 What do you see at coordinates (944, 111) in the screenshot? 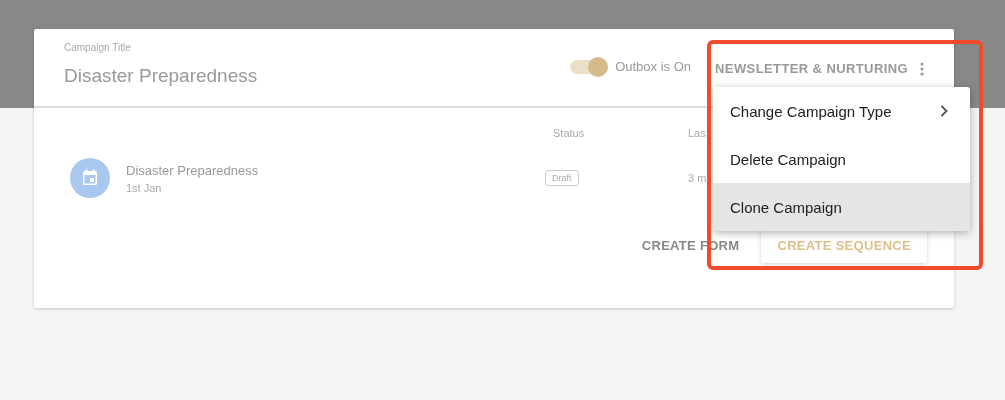
I see `chevron-right-icon` at bounding box center [944, 111].